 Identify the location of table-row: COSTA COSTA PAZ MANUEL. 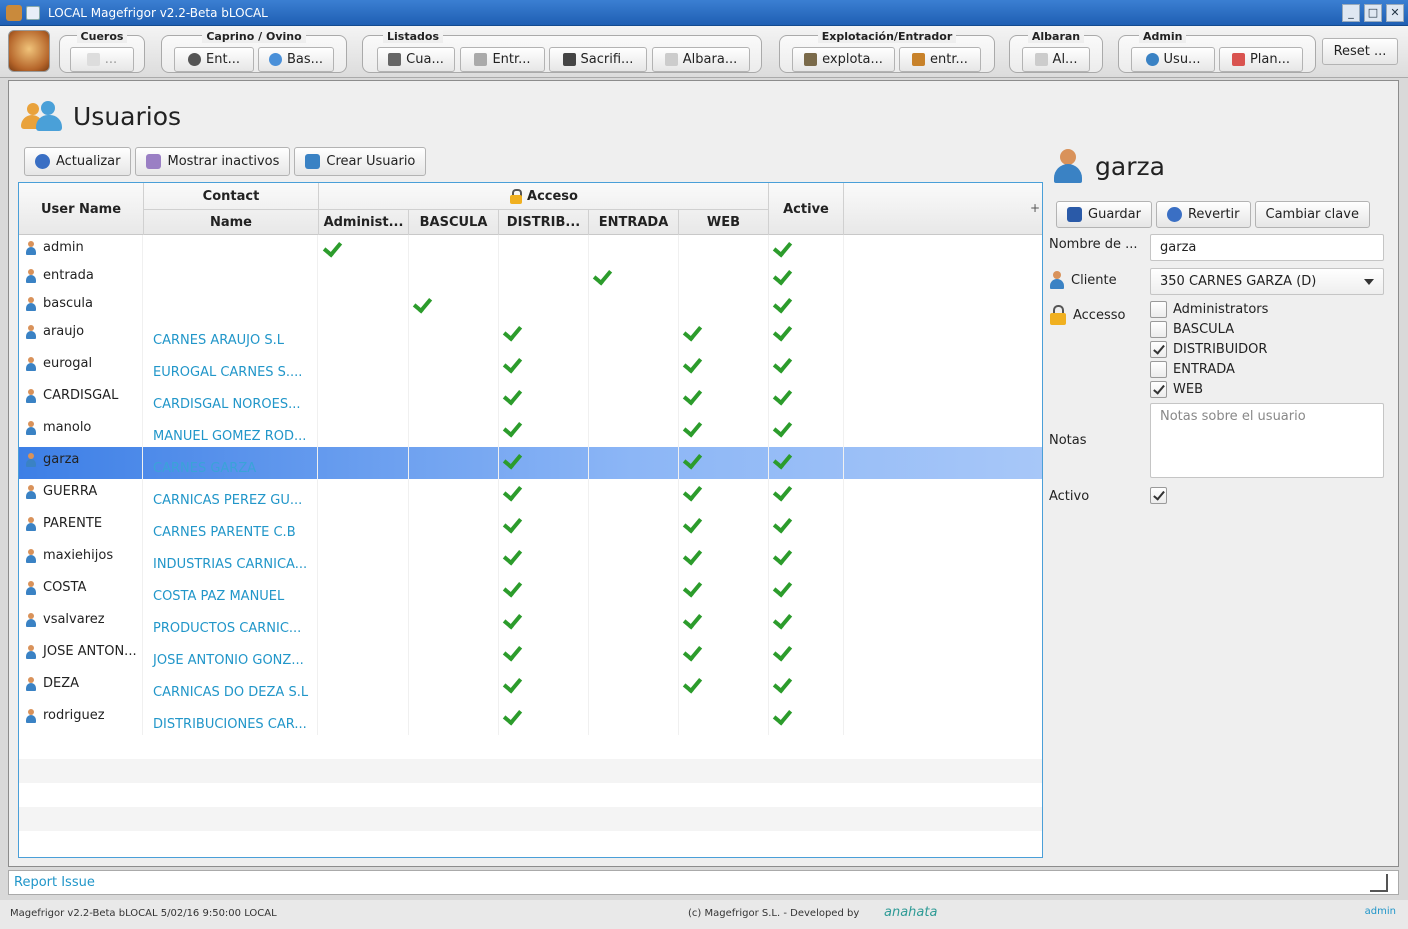
(530, 591).